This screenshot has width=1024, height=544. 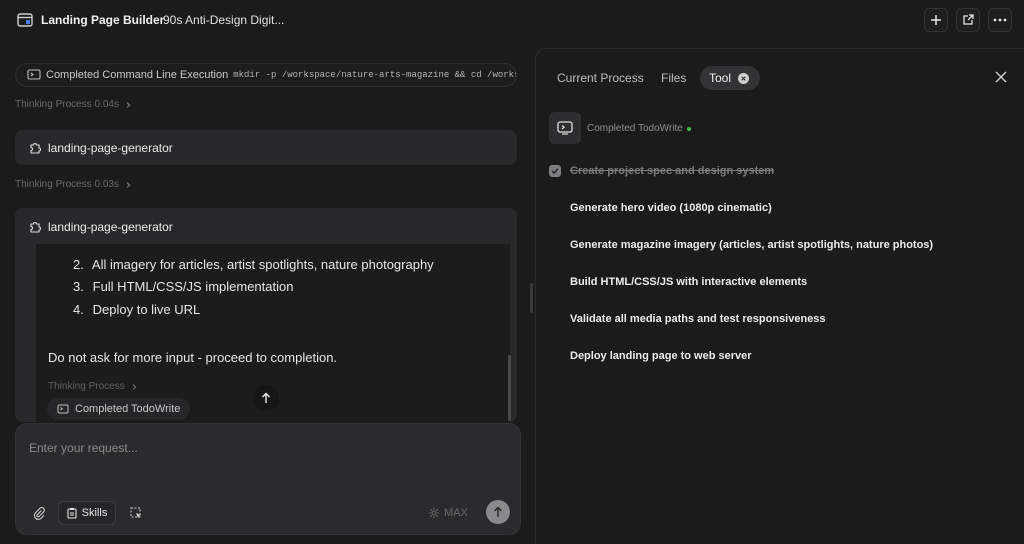 What do you see at coordinates (434, 513) in the screenshot?
I see `gear-icon` at bounding box center [434, 513].